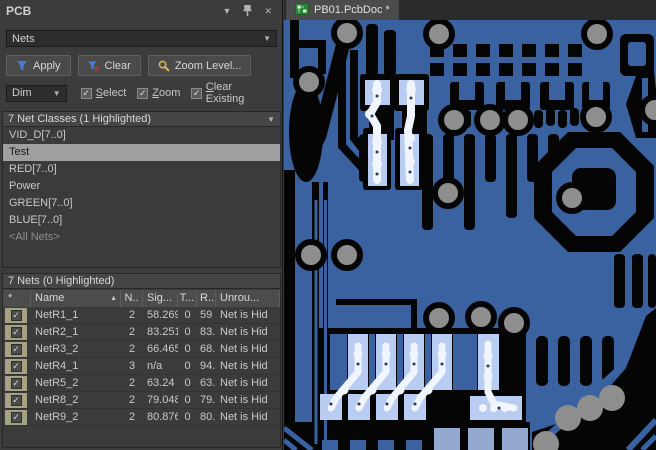  What do you see at coordinates (166, 93) in the screenshot?
I see `zoom-checkbox-label: Zoom` at bounding box center [166, 93].